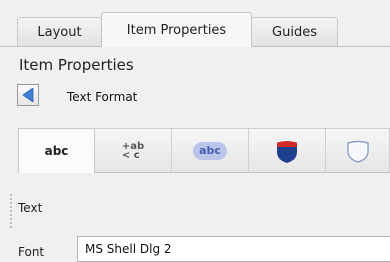  I want to click on tab-formatting: +ab < c, so click(133, 150).